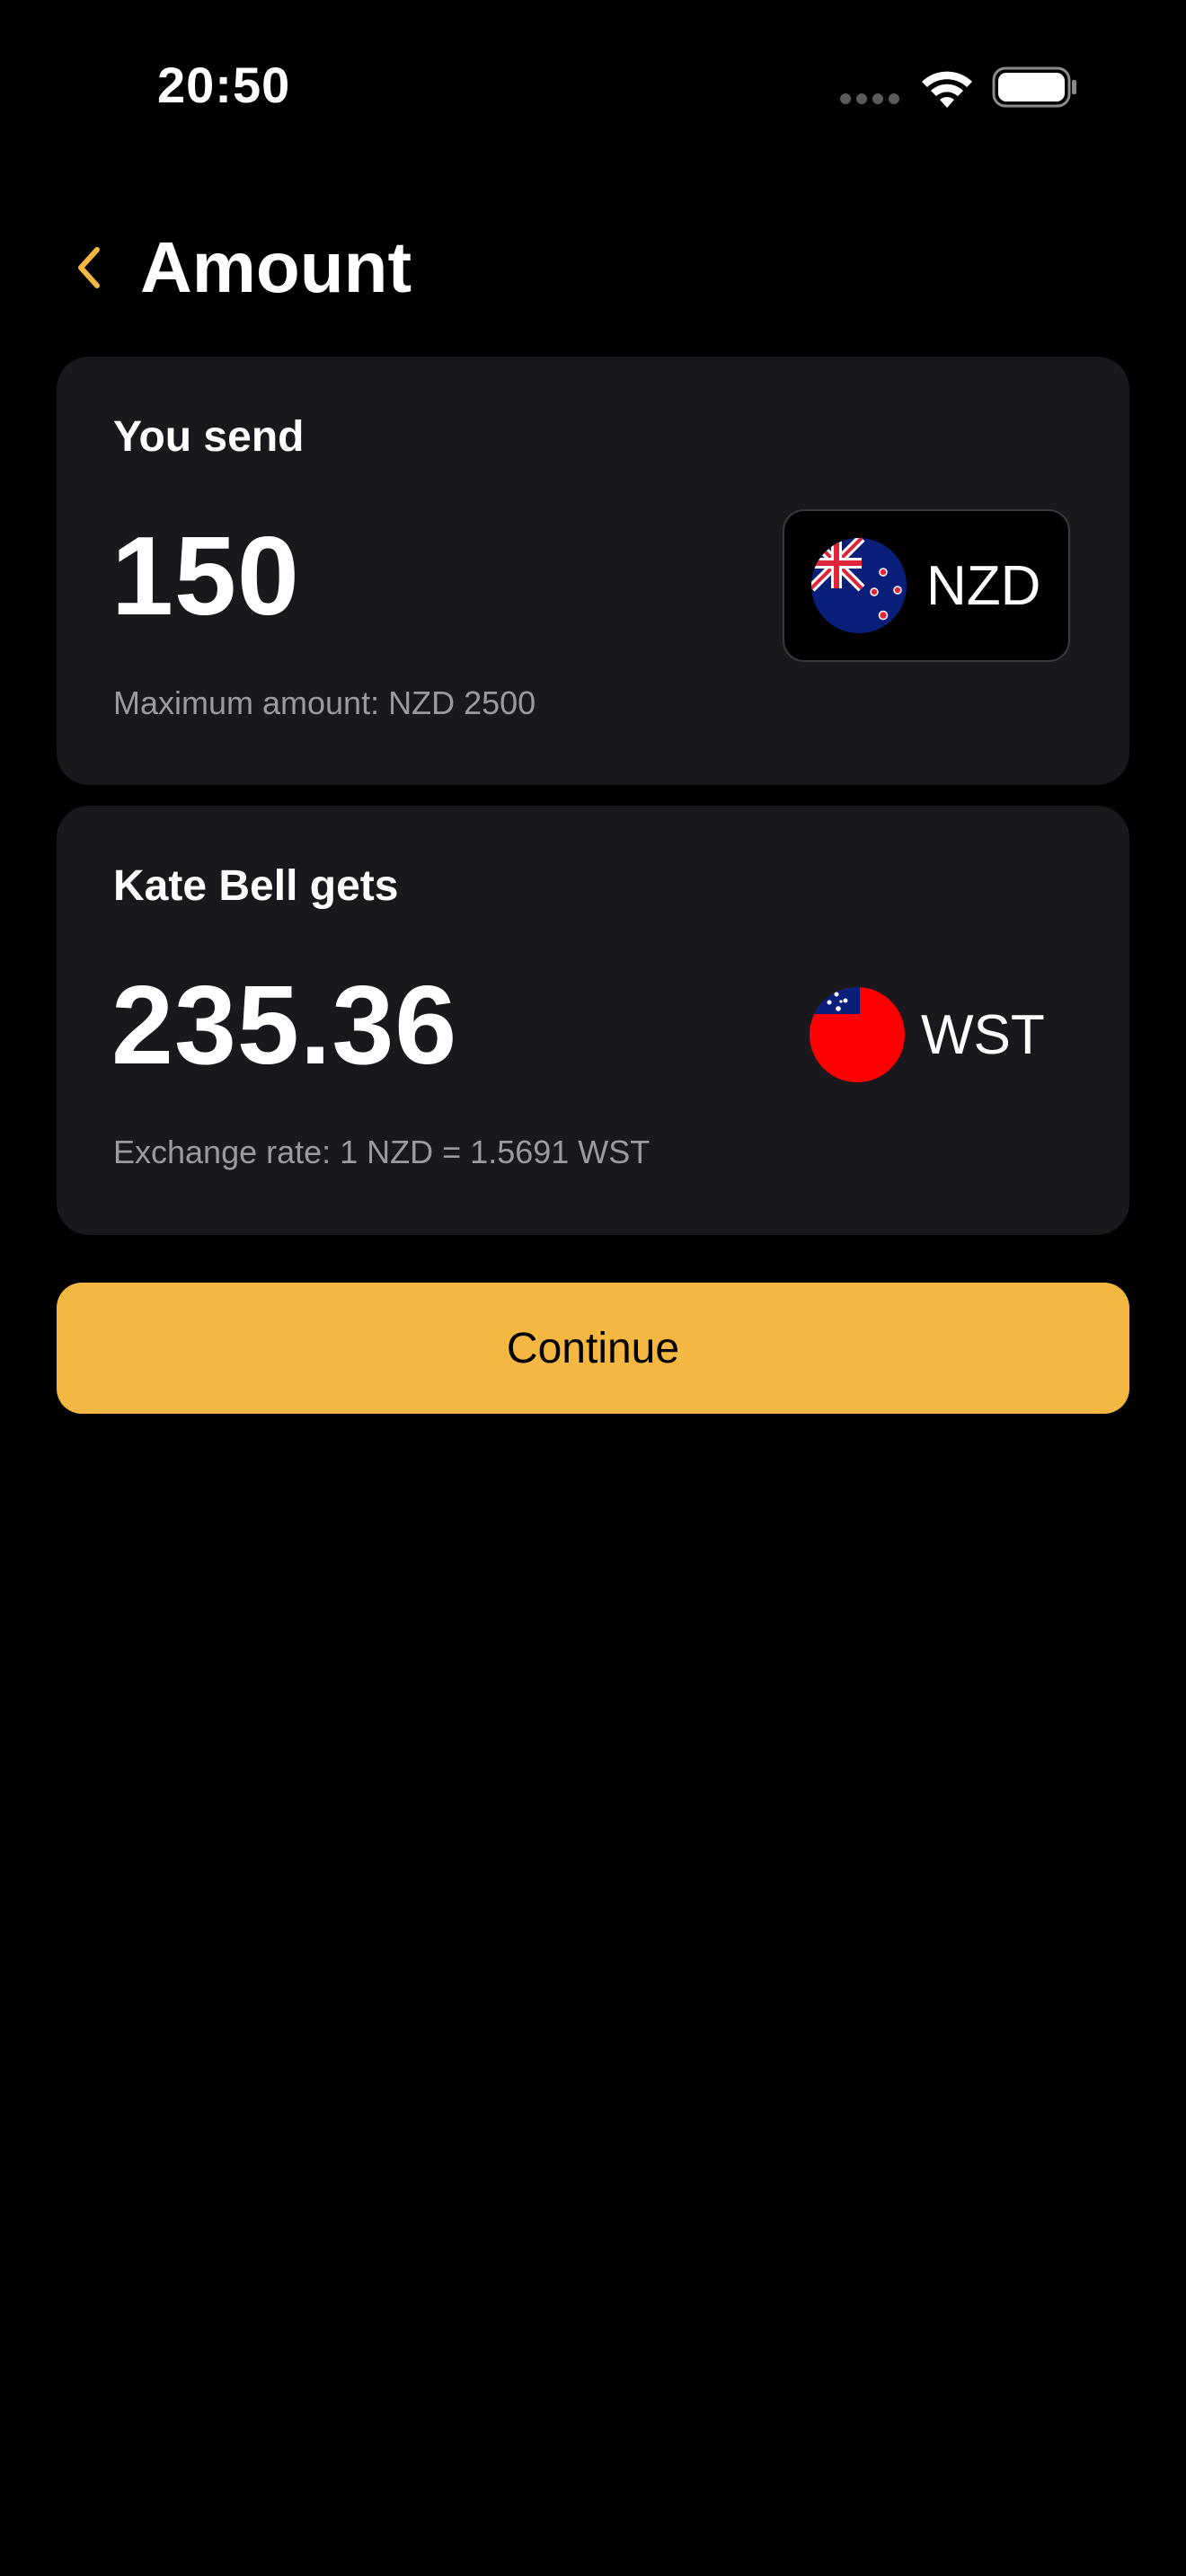  What do you see at coordinates (857, 1034) in the screenshot?
I see `samoa-flag-icon` at bounding box center [857, 1034].